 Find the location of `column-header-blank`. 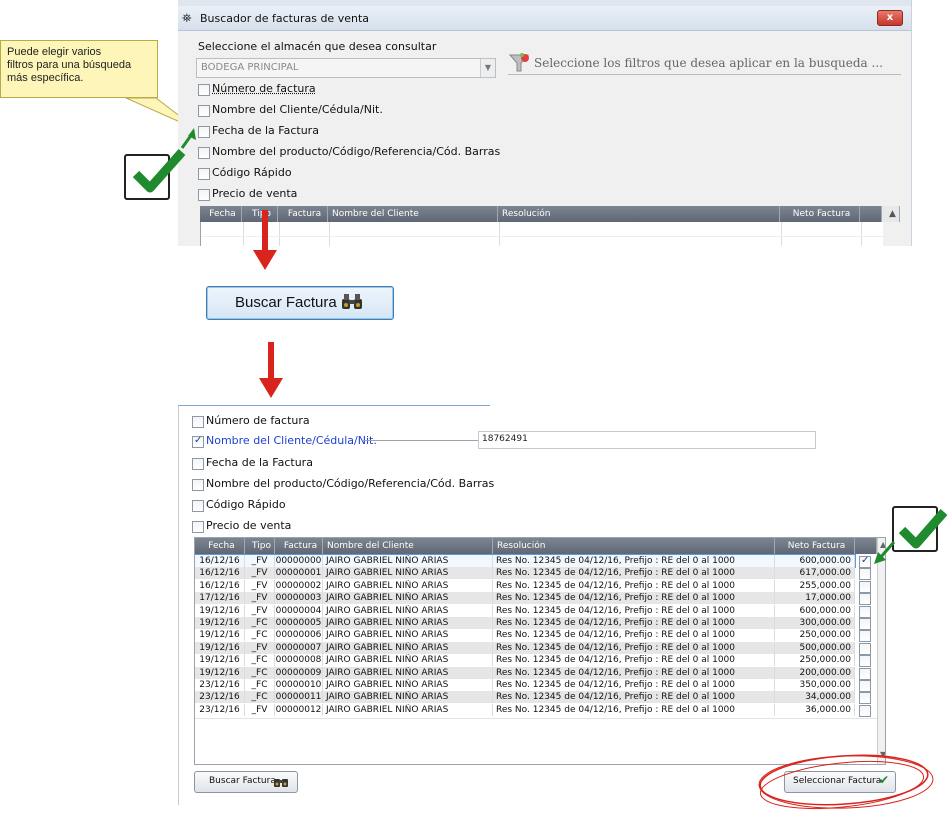

column-header-blank is located at coordinates (871, 214).